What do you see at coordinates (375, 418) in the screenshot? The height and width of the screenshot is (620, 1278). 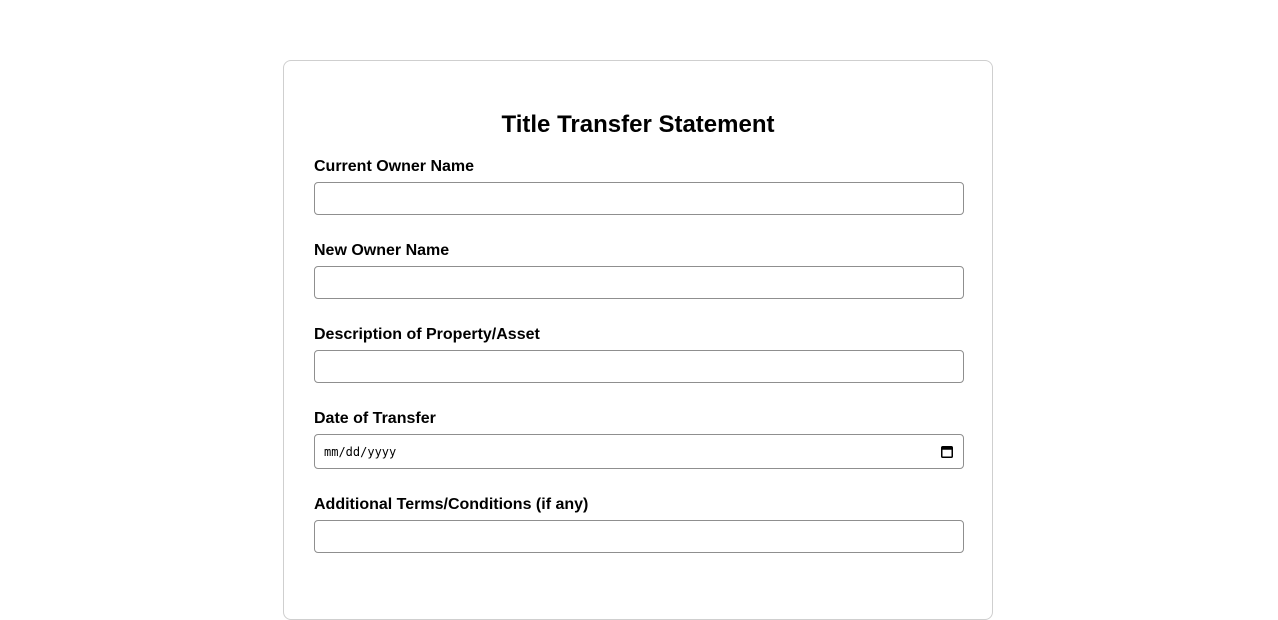 I see `transfer-date-label: Date of Transfer` at bounding box center [375, 418].